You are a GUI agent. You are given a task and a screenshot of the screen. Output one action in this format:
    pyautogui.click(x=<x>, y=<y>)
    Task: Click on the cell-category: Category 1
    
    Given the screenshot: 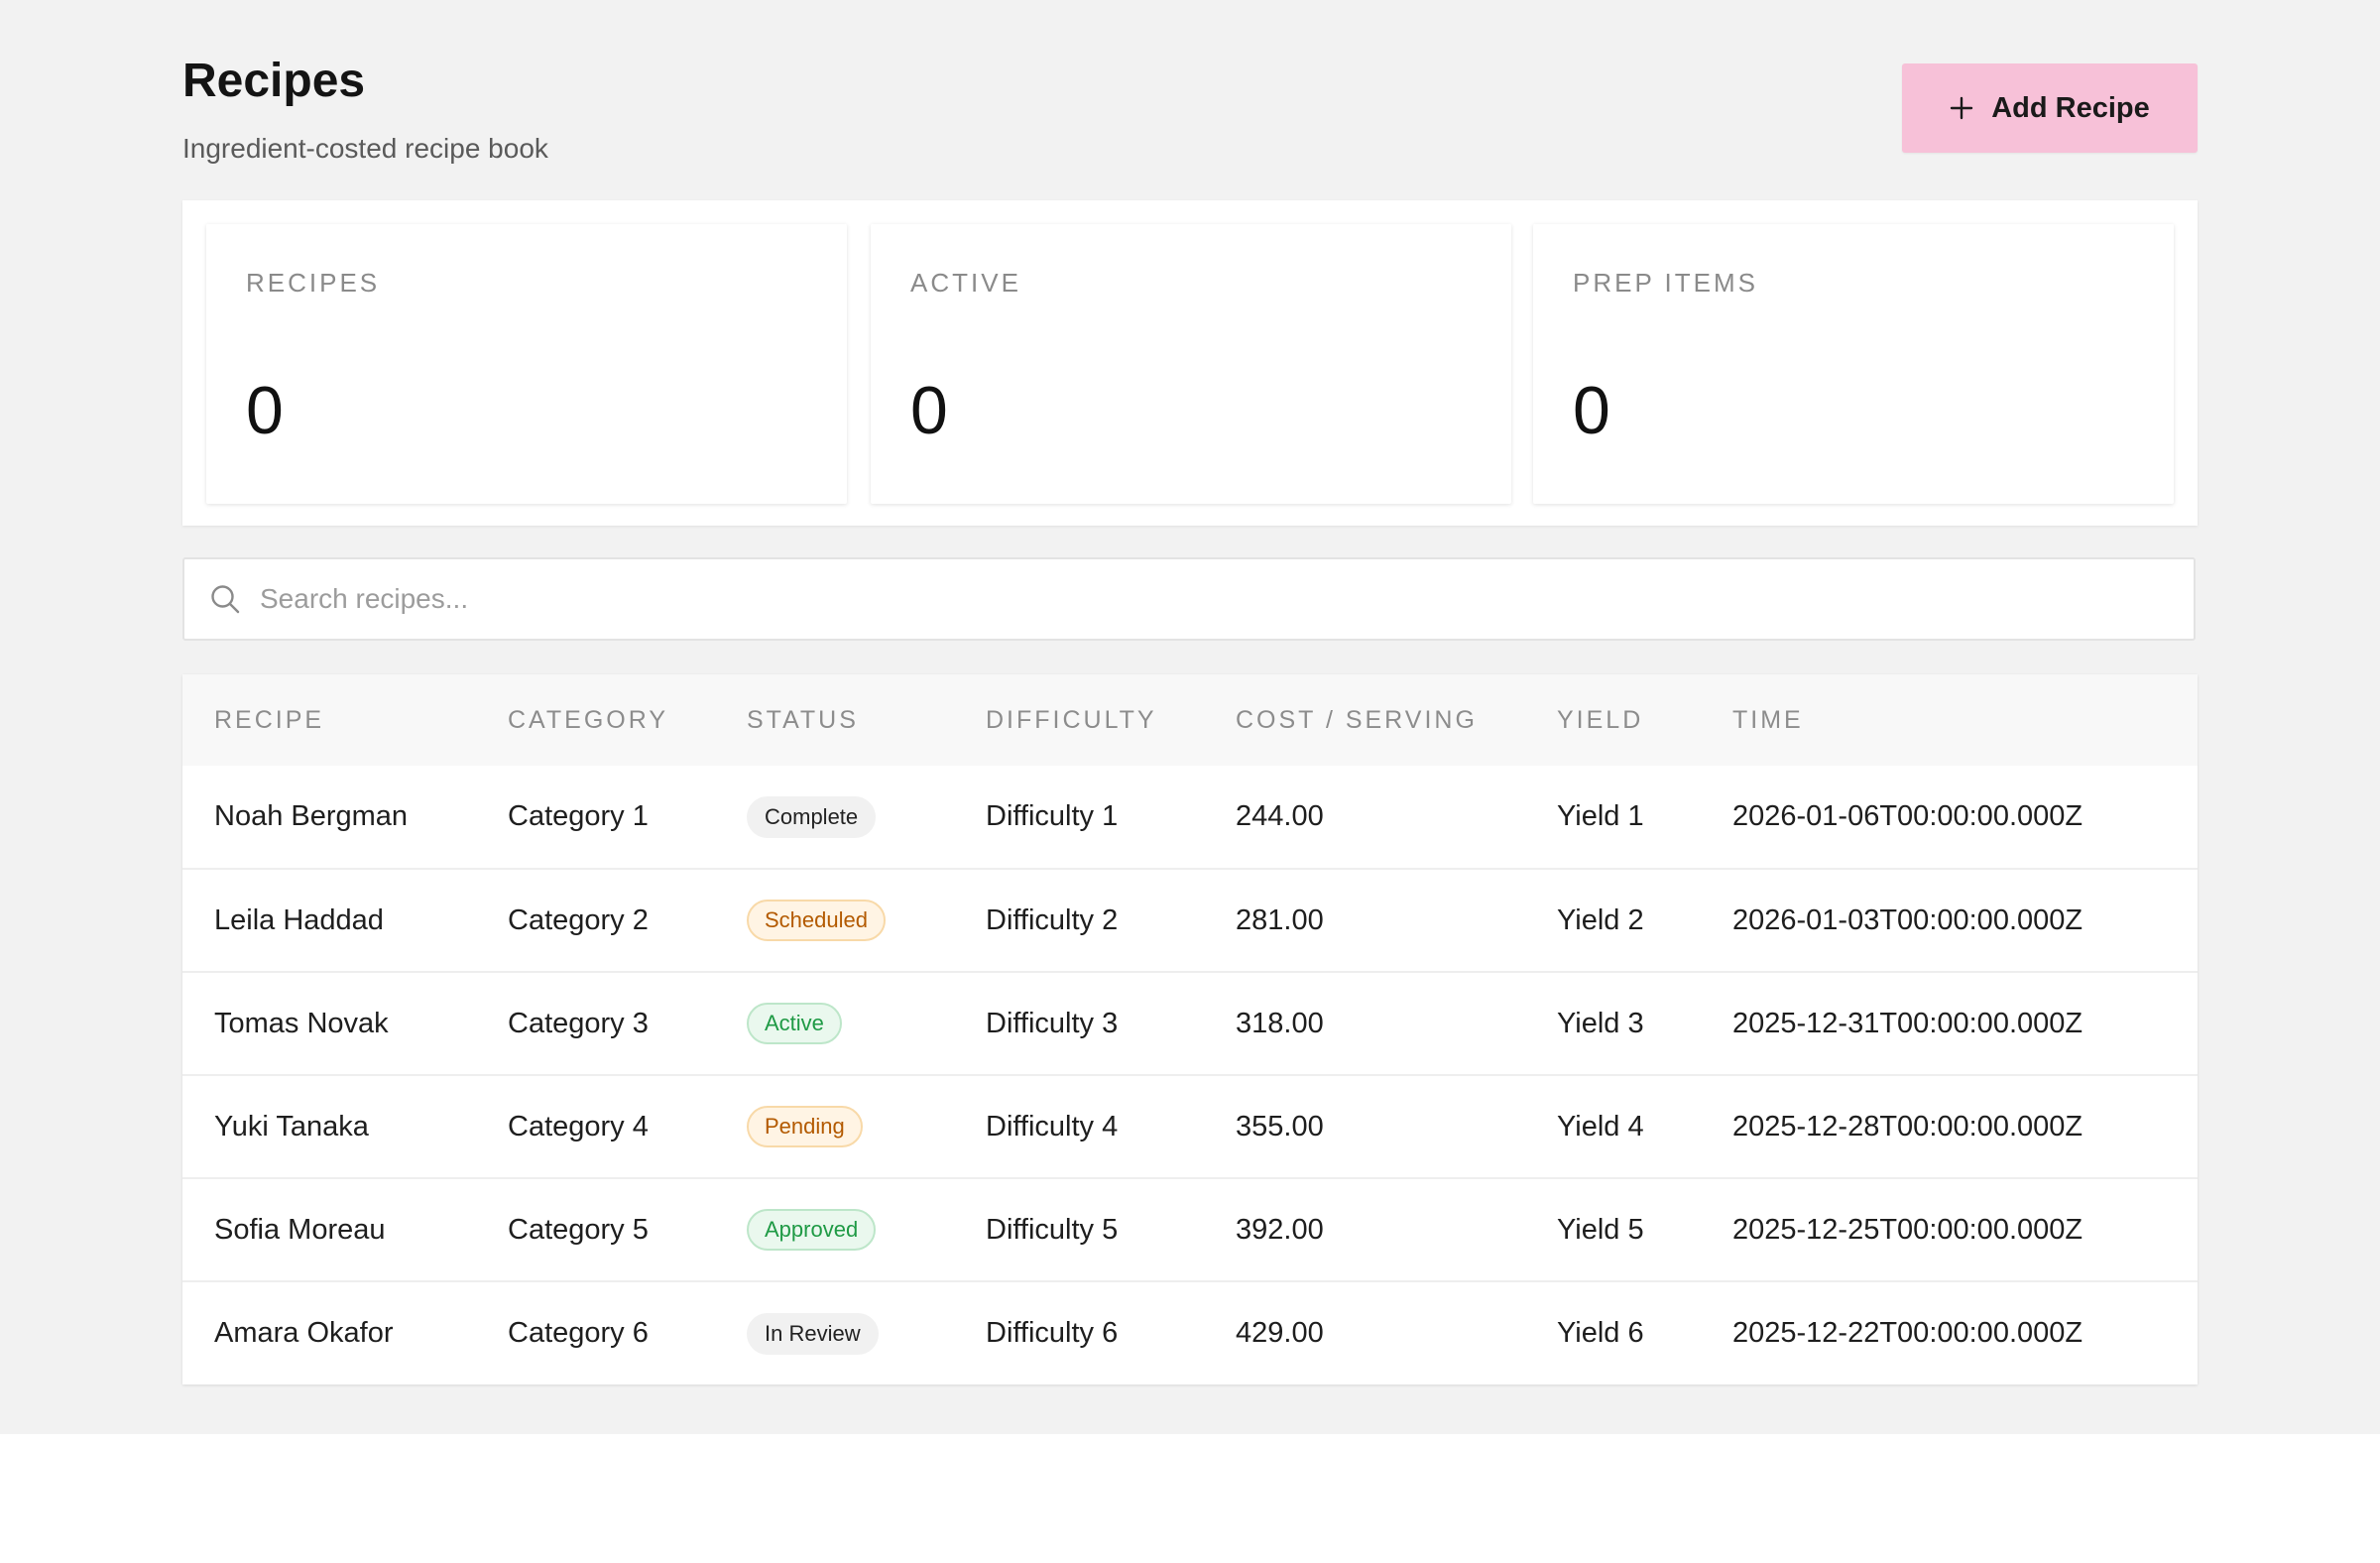 What is the action you would take?
    pyautogui.click(x=578, y=816)
    